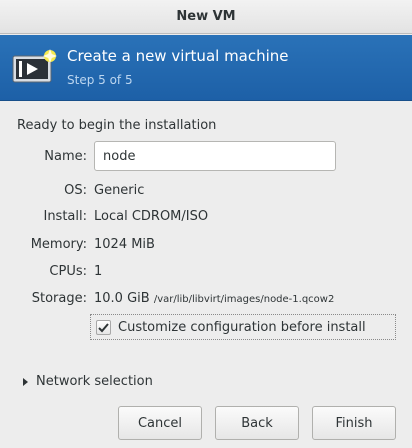 Image resolution: width=412 pixels, height=448 pixels. I want to click on memory-label: Memory:, so click(58, 244).